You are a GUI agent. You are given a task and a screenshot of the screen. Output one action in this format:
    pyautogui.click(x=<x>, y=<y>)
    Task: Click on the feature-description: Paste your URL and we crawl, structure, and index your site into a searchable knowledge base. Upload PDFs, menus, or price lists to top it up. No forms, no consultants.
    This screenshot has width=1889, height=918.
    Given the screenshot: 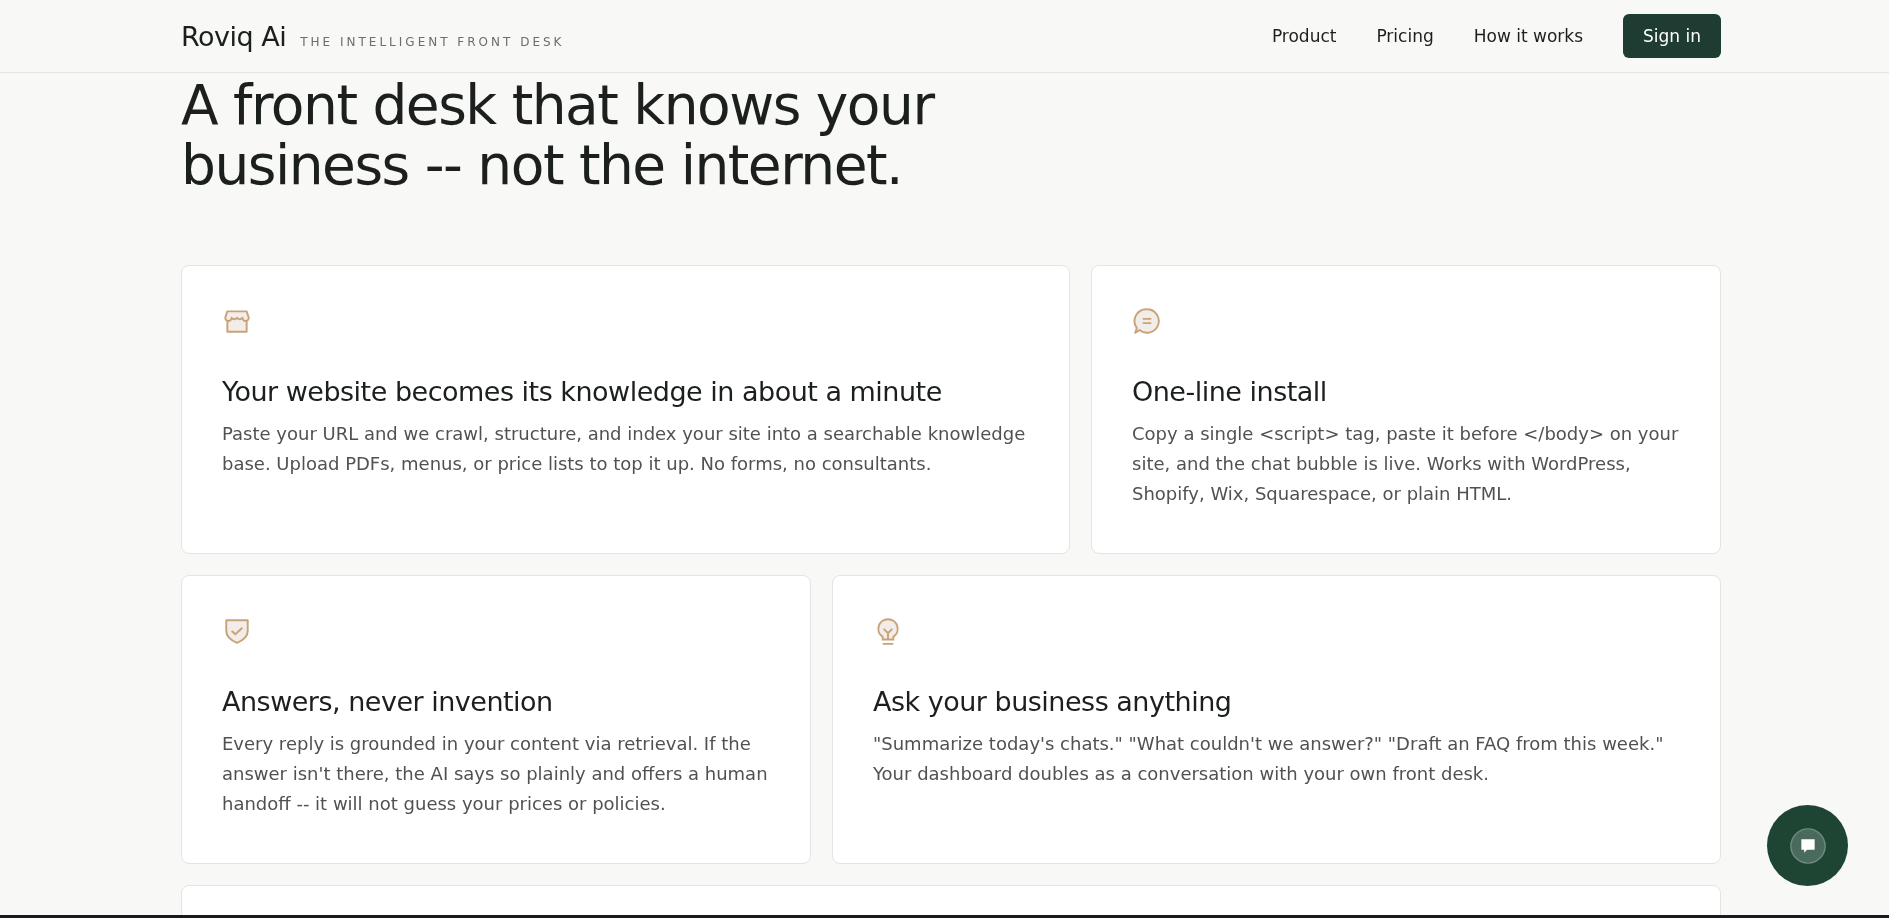 What is the action you would take?
    pyautogui.click(x=624, y=449)
    